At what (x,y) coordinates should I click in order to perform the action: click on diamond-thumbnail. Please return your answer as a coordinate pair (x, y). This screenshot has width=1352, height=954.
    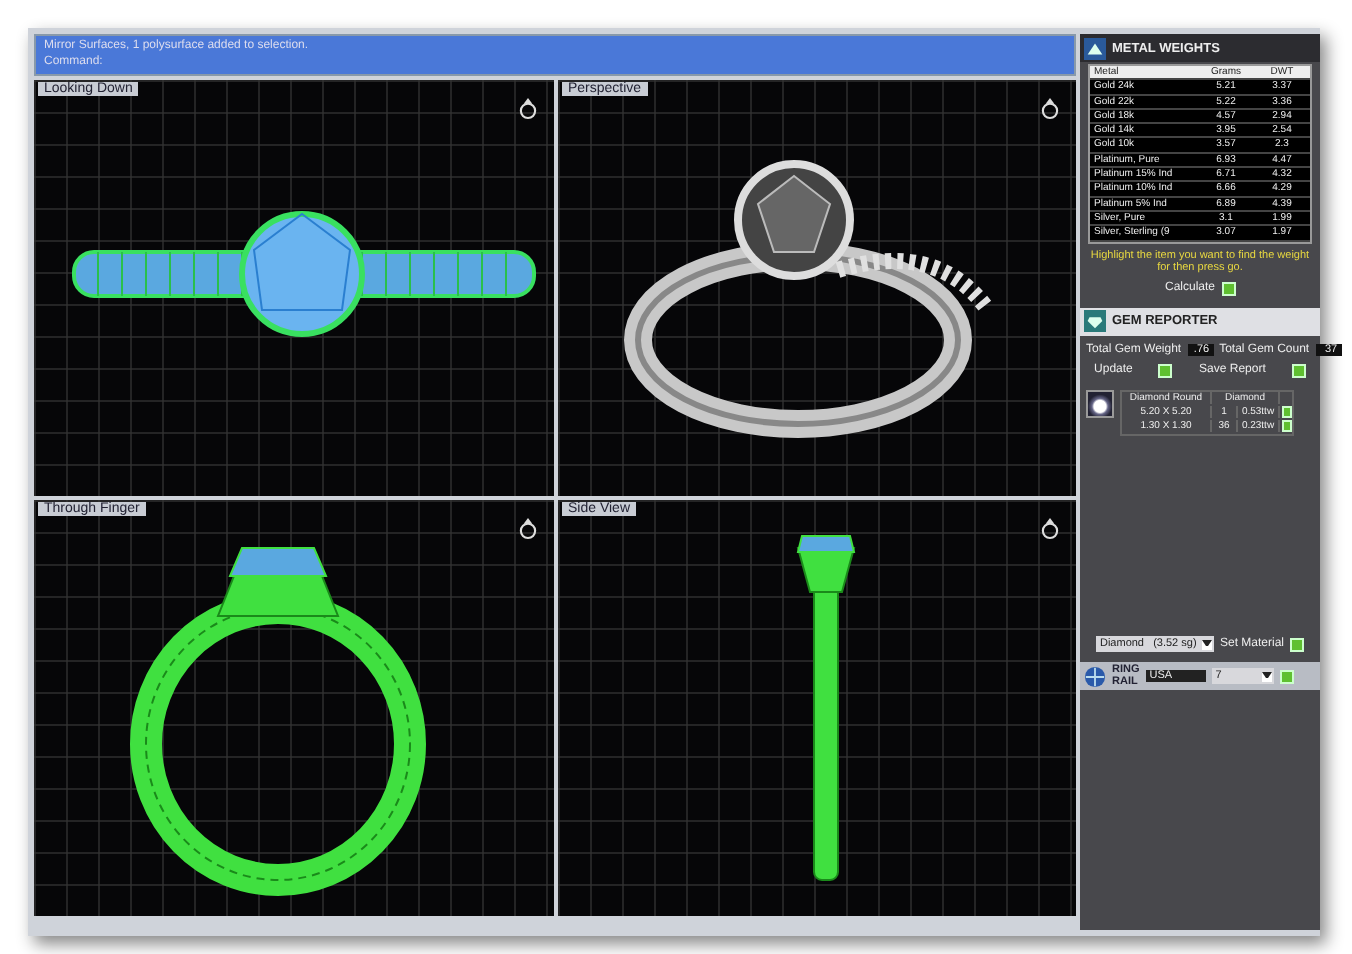
    Looking at the image, I should click on (1100, 403).